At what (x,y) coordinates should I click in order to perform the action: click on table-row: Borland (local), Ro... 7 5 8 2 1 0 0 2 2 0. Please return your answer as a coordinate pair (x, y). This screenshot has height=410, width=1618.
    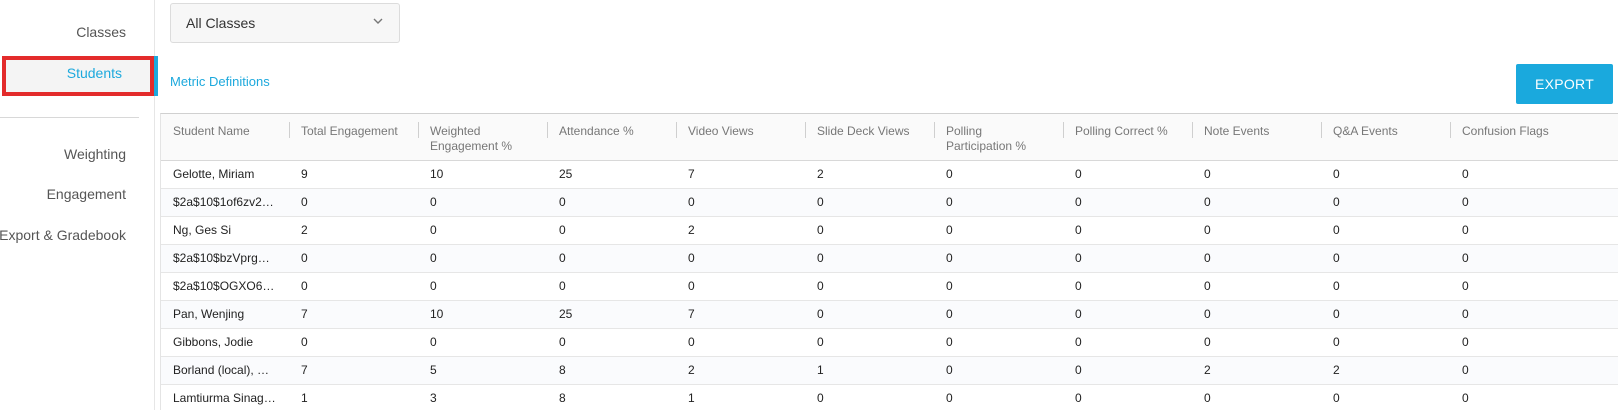
    Looking at the image, I should click on (889, 370).